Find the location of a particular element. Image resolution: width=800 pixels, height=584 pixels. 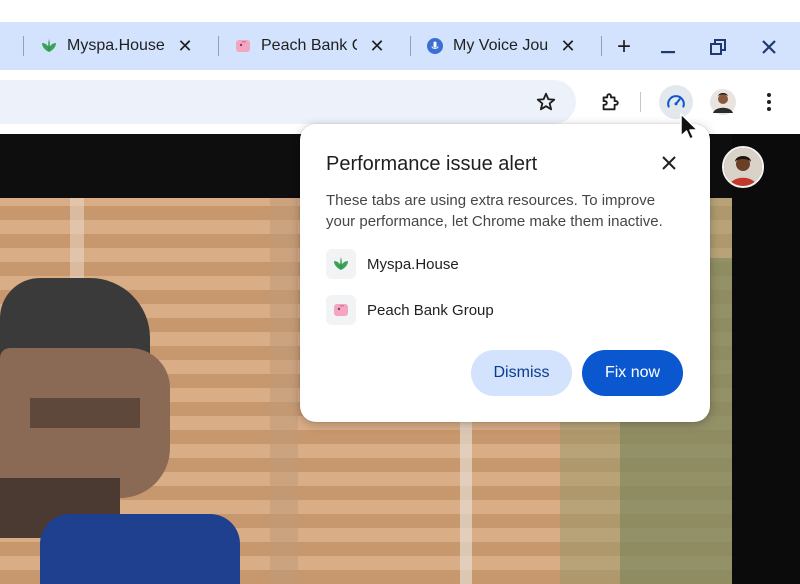

site-row: Peach Bank Group is located at coordinates (410, 310).